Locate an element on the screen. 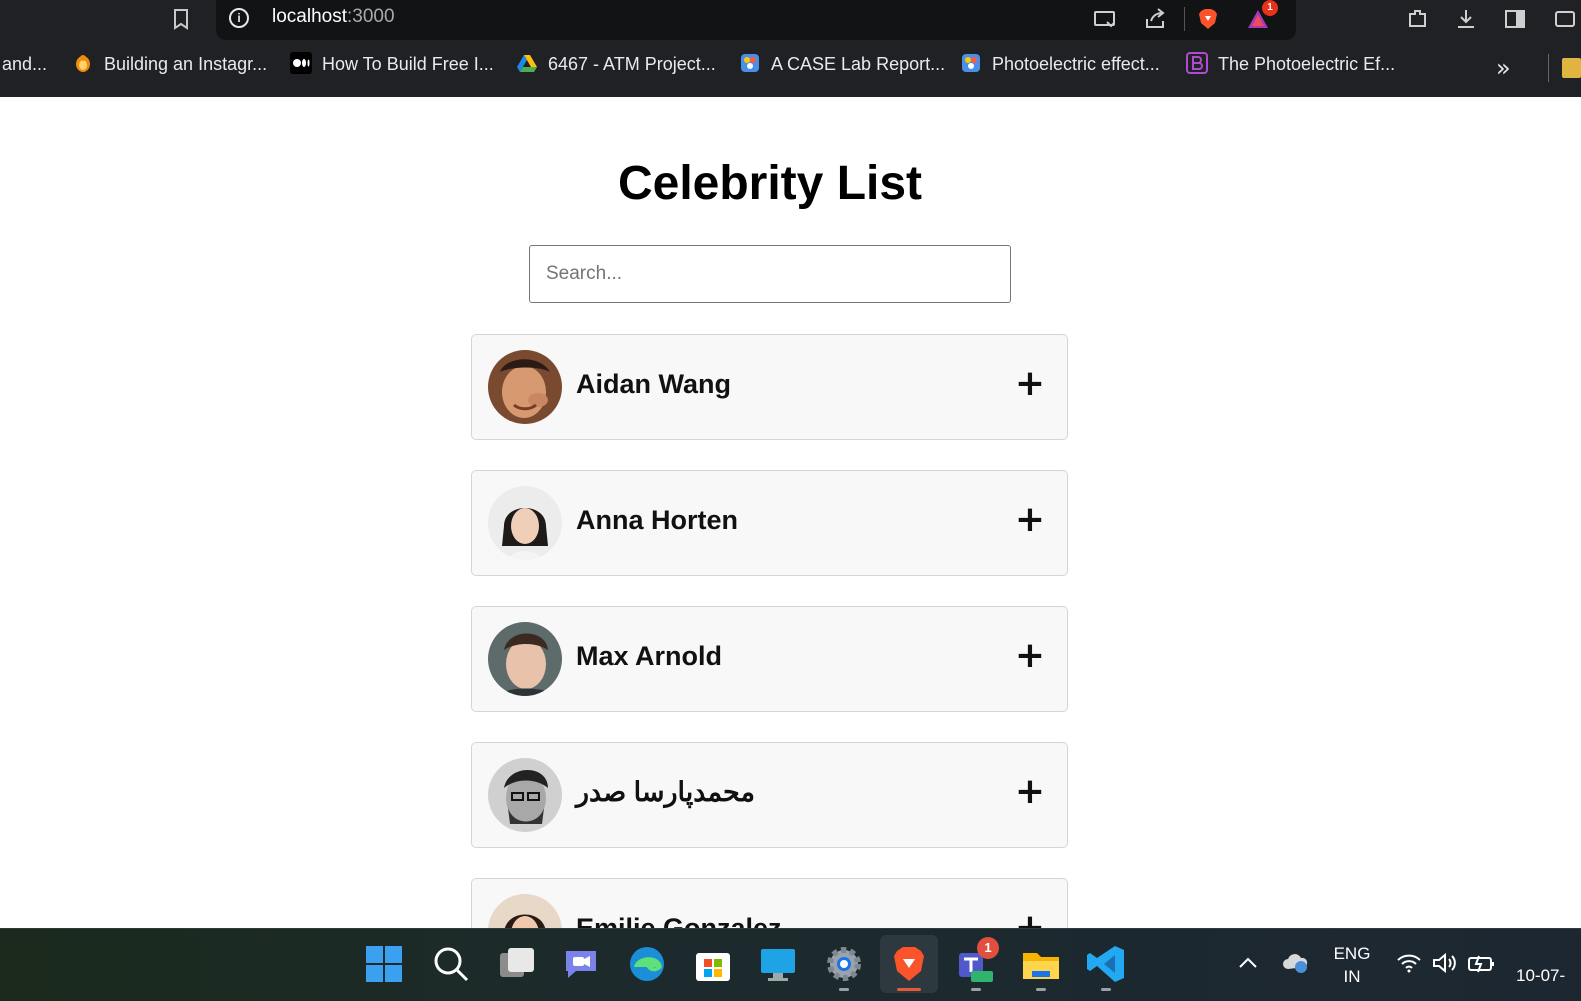 The width and height of the screenshot is (1581, 1001). language-indicator: ENG is located at coordinates (1352, 954).